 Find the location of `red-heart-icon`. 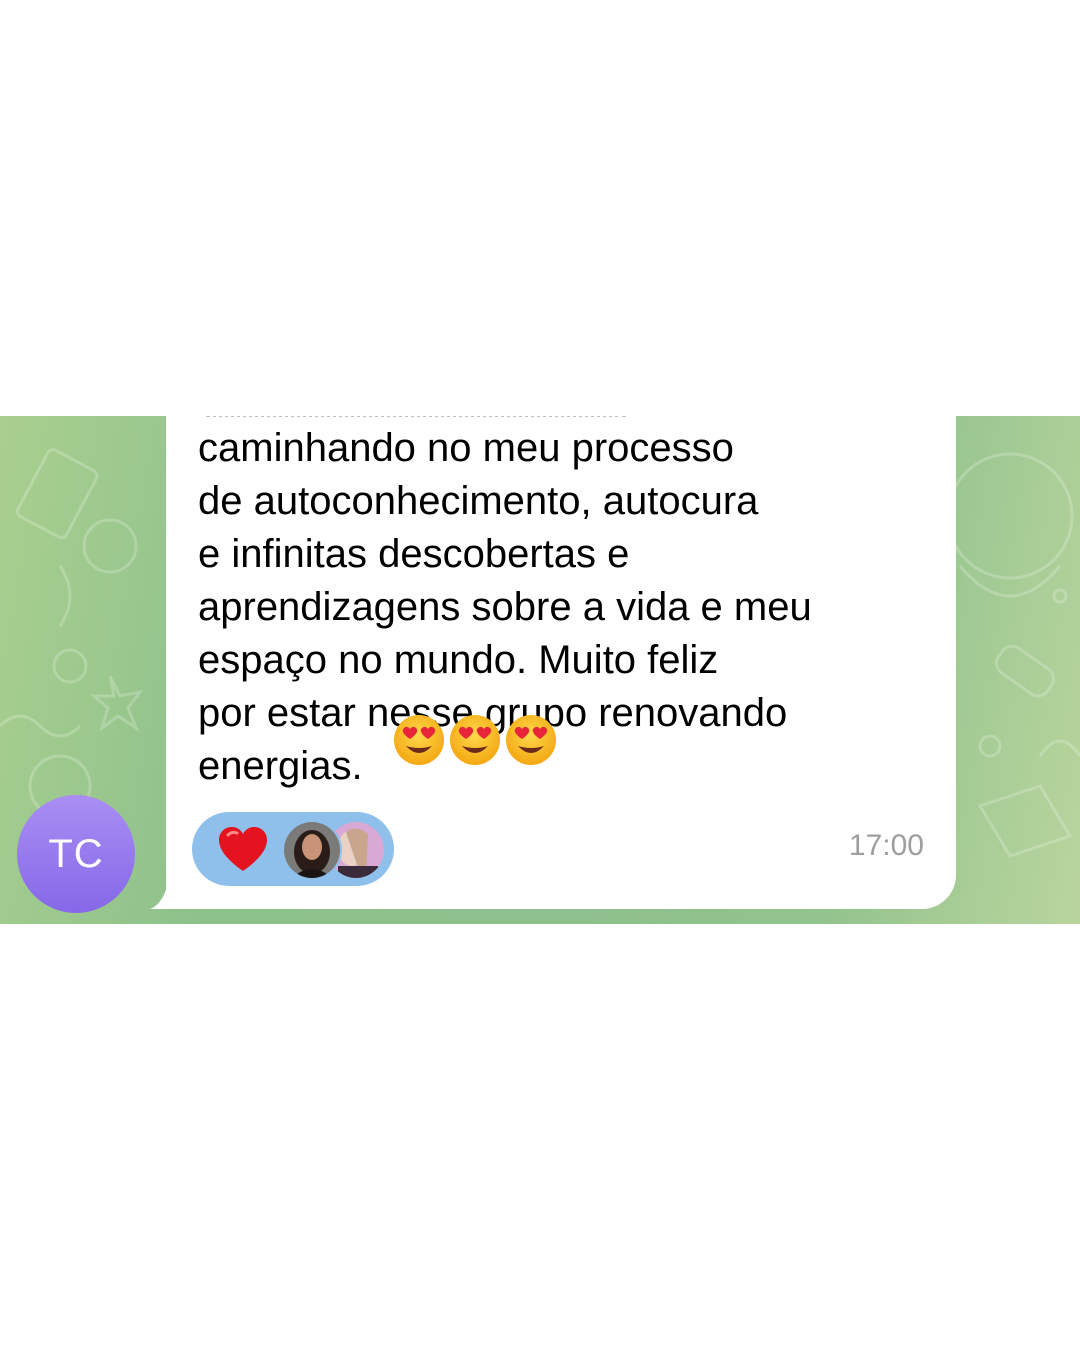

red-heart-icon is located at coordinates (243, 849).